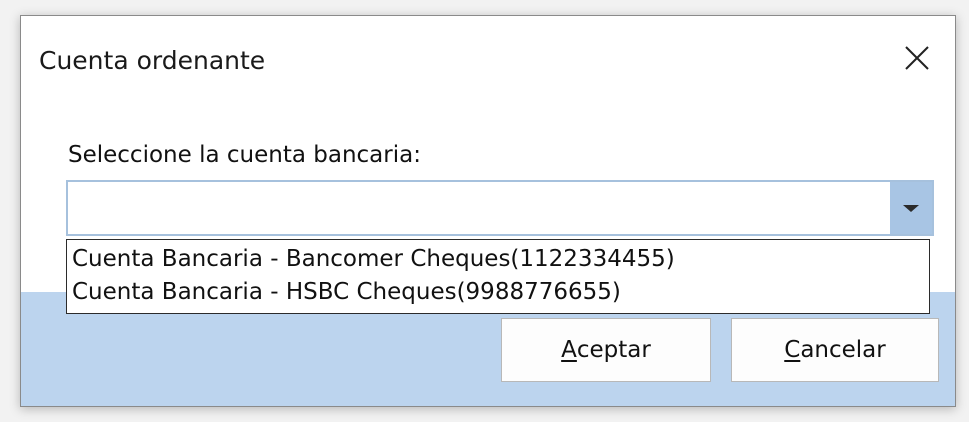 The height and width of the screenshot is (422, 969). Describe the element at coordinates (244, 155) in the screenshot. I see `account-prompt-label: Seleccione la cuenta bancaria:` at that location.